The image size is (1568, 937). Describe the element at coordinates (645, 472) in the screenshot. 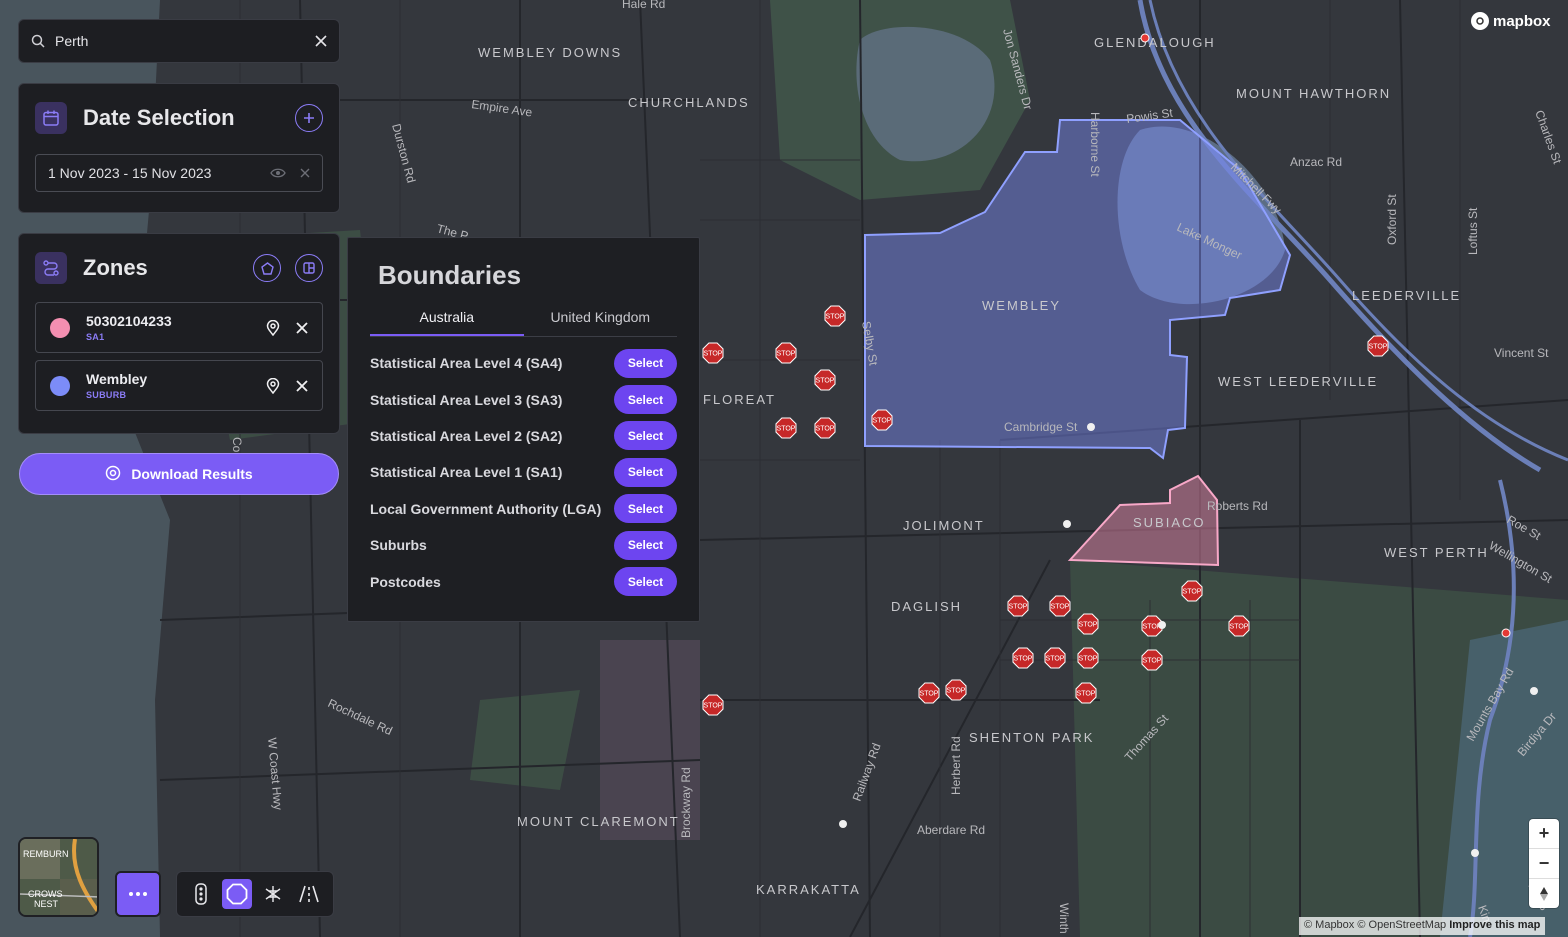

I see `select-sa1-button: Select` at that location.